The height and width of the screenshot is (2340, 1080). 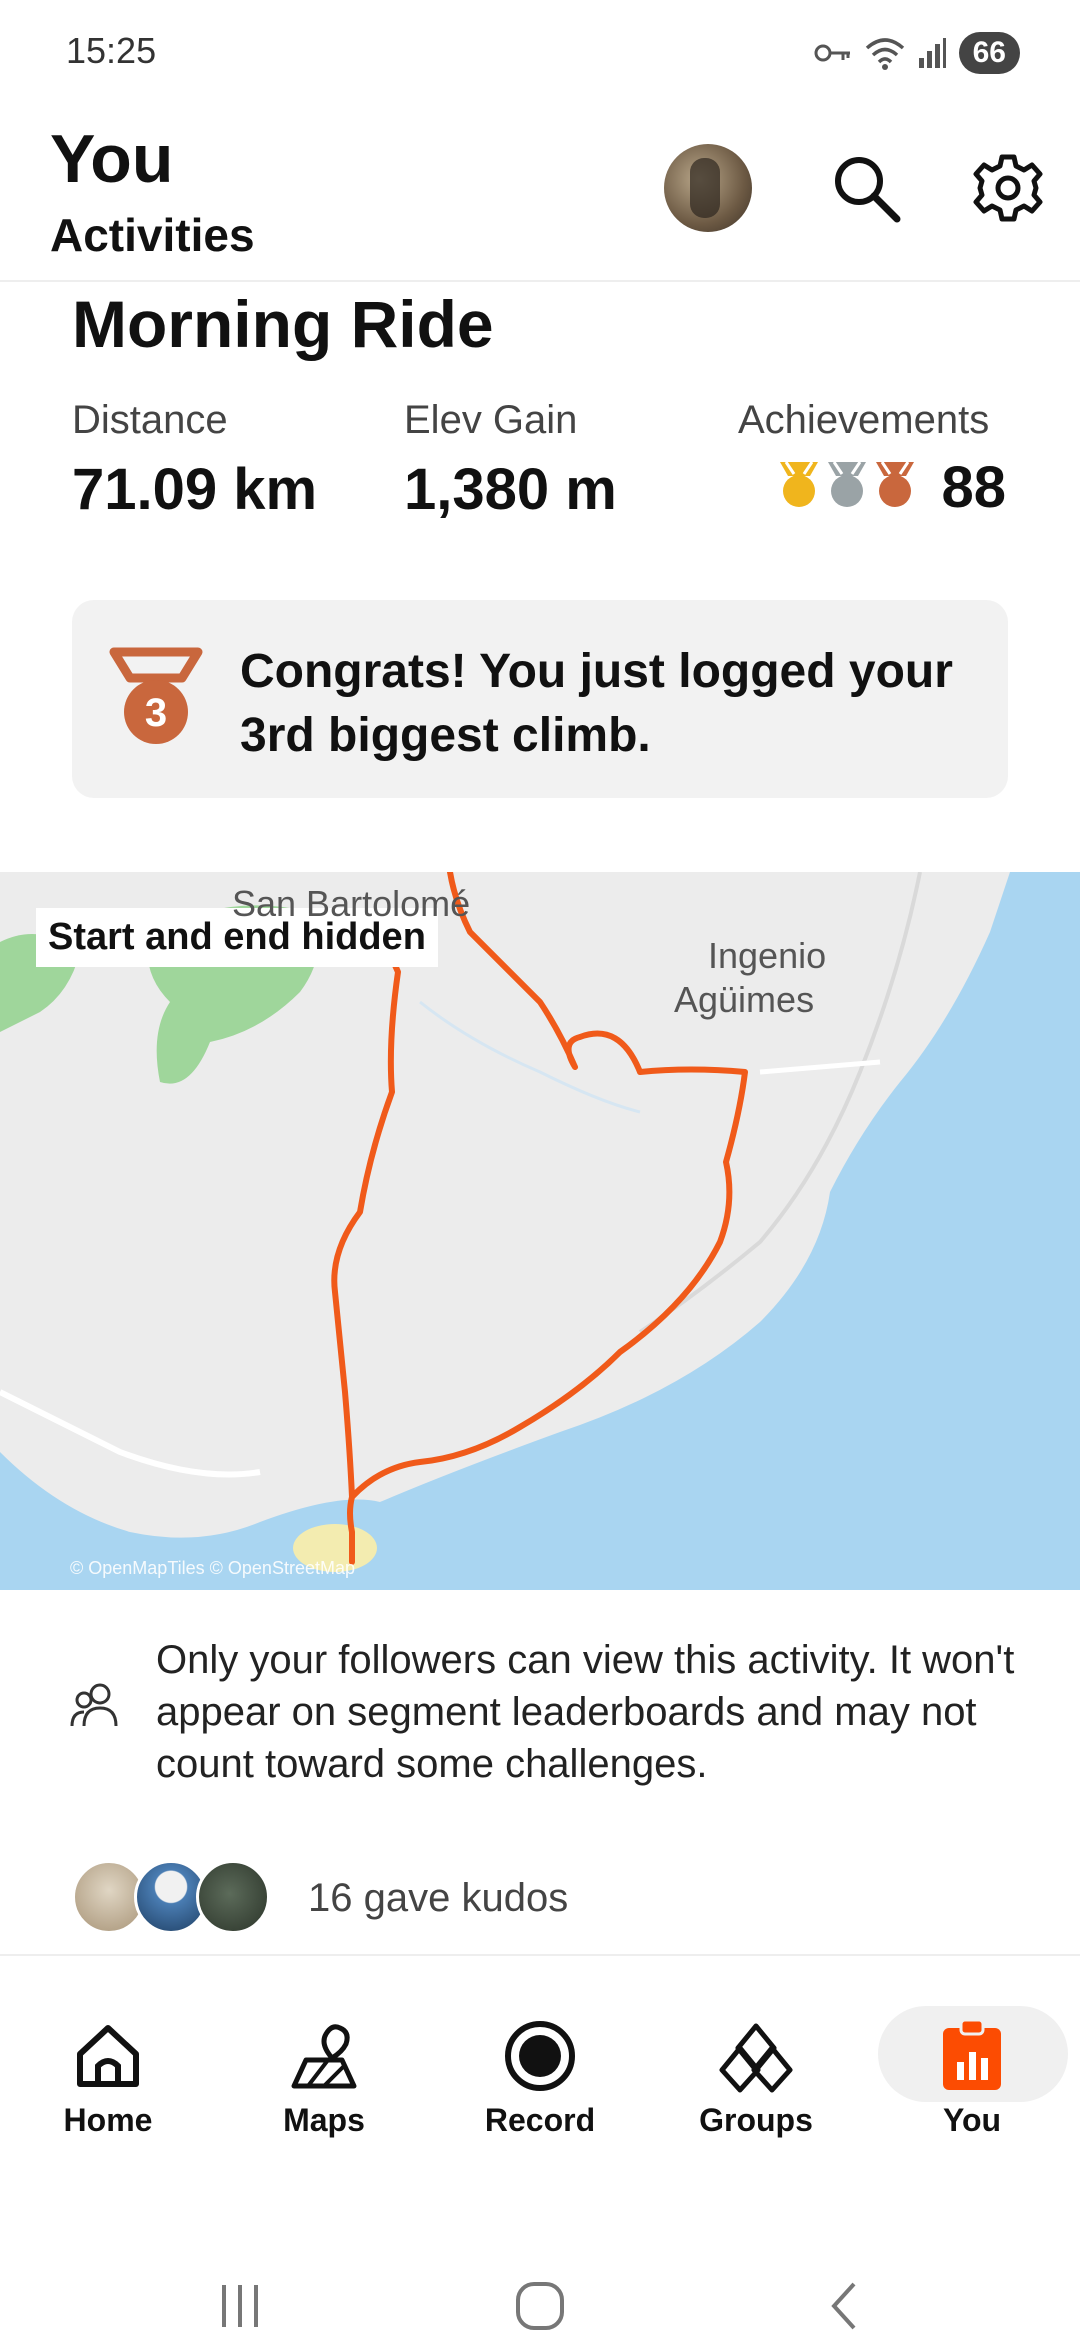 I want to click on battery-indicator: 66, so click(x=989, y=53).